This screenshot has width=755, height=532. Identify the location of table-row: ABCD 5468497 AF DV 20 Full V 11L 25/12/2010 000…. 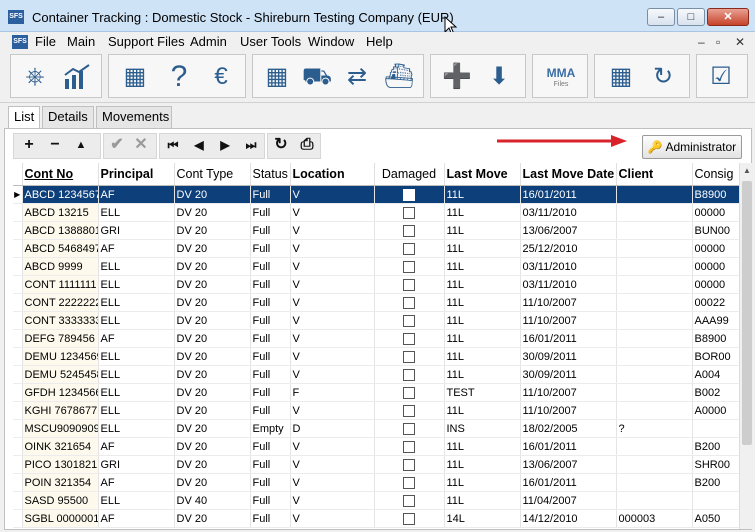
(376, 248).